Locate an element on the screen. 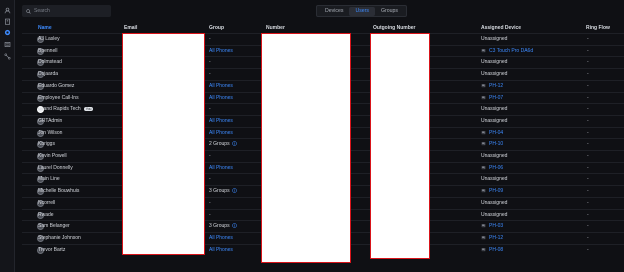 The width and height of the screenshot is (624, 272). user-name: Trevor Bartz is located at coordinates (52, 249).